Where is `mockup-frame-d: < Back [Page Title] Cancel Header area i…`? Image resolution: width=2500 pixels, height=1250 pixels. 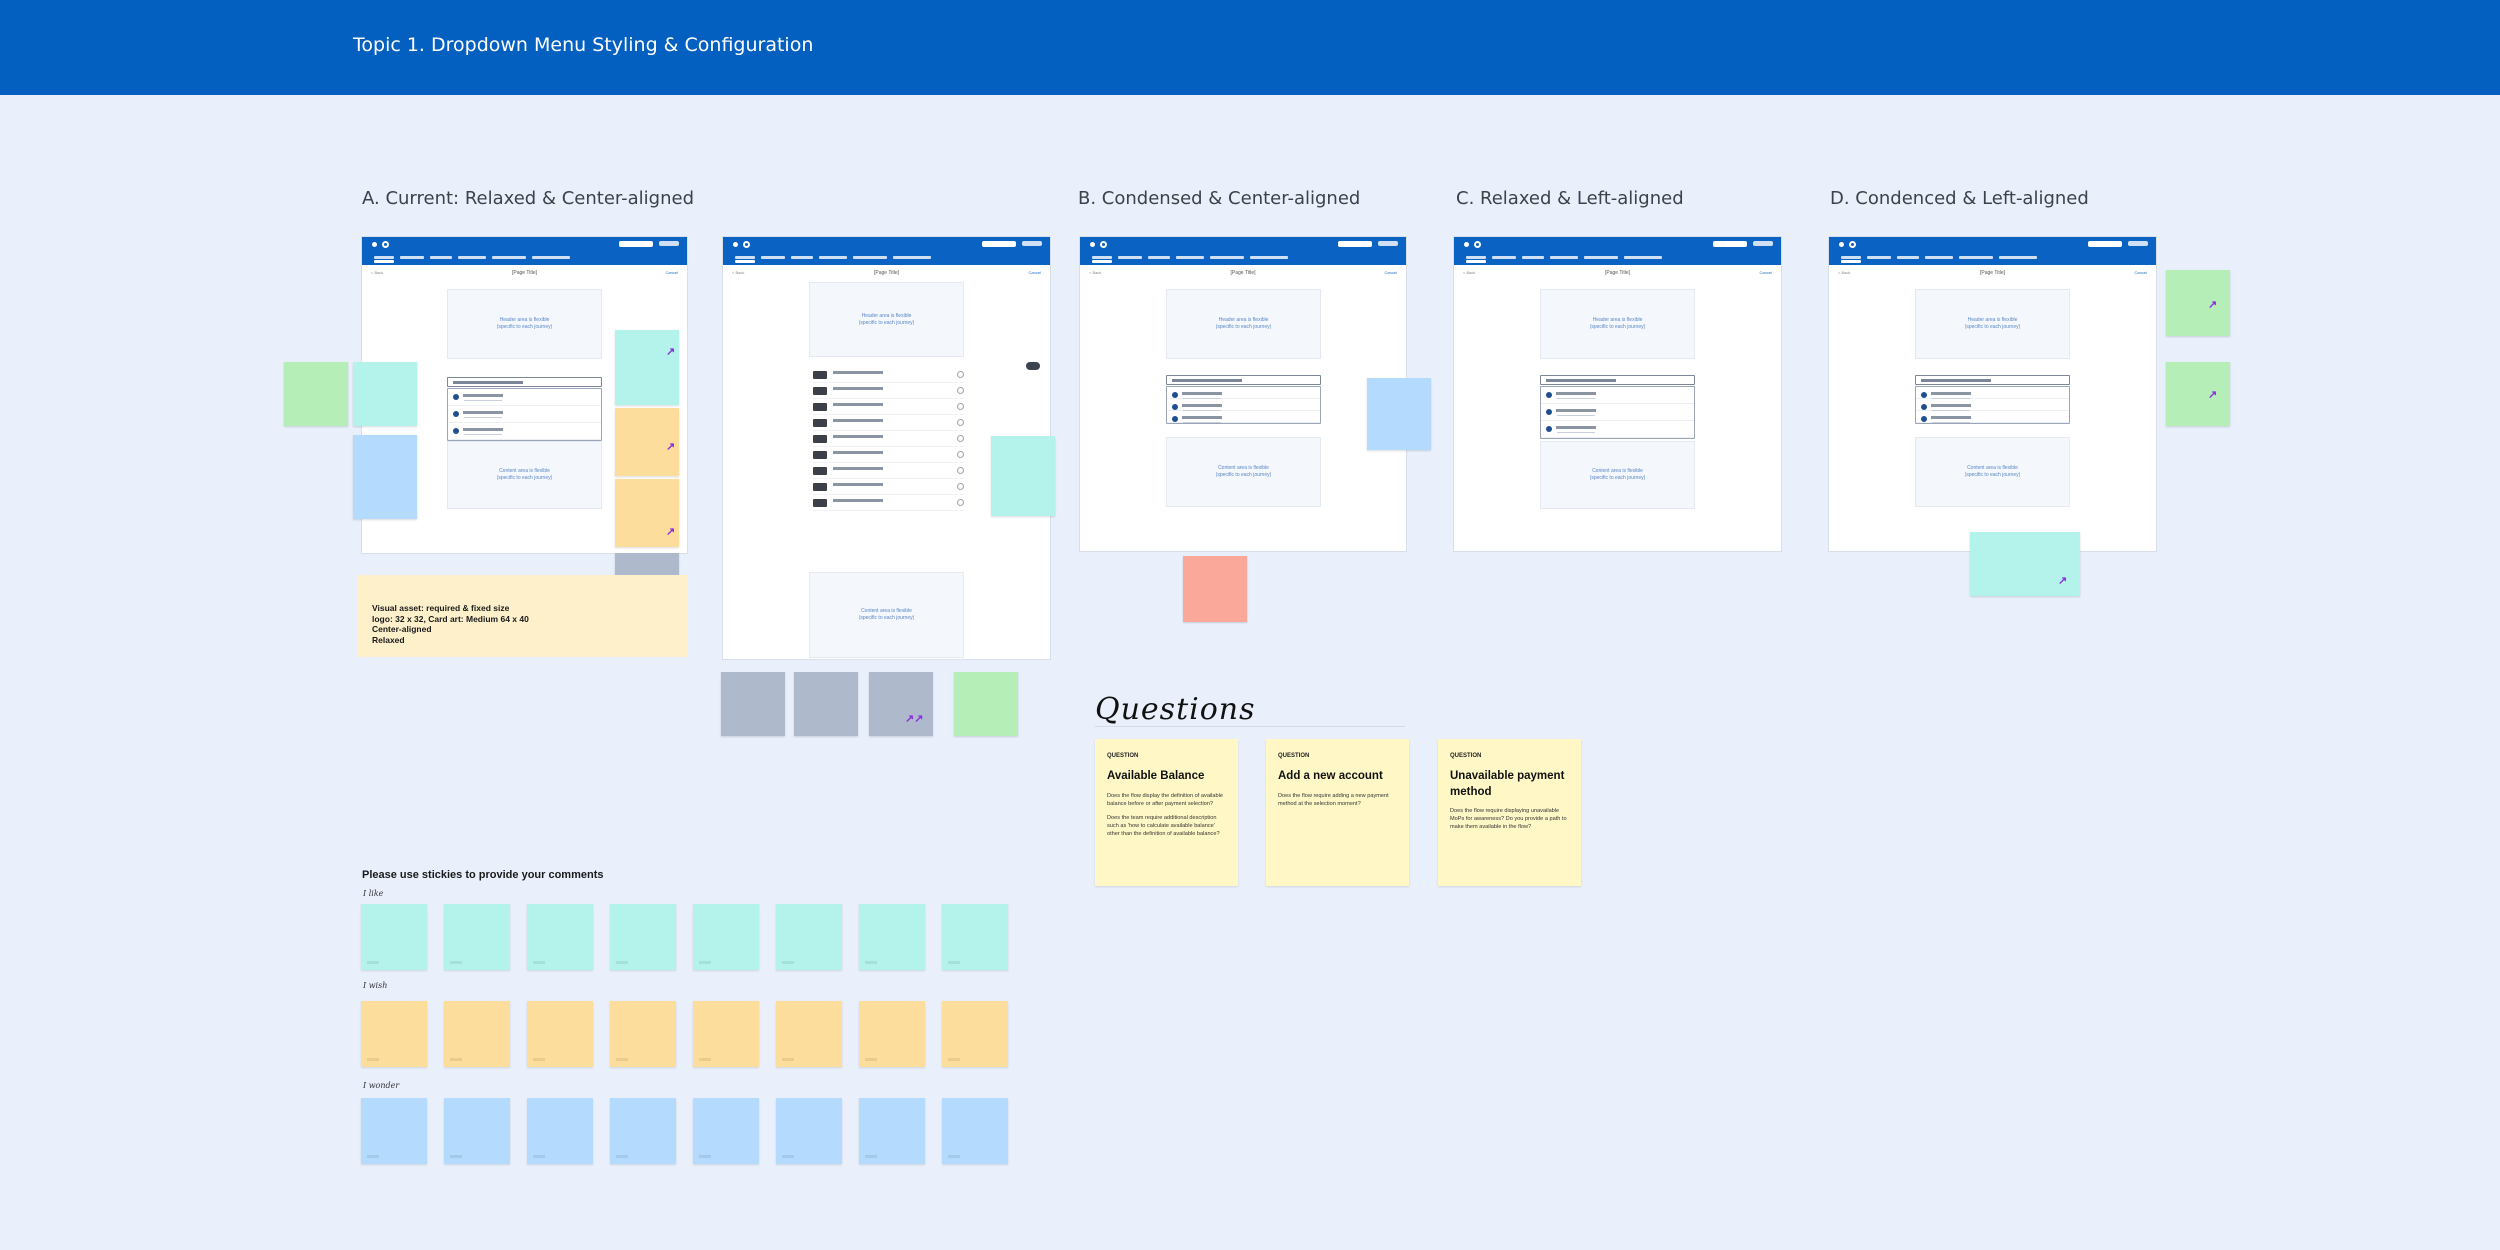 mockup-frame-d: < Back [Page Title] Cancel Header area i… is located at coordinates (1992, 394).